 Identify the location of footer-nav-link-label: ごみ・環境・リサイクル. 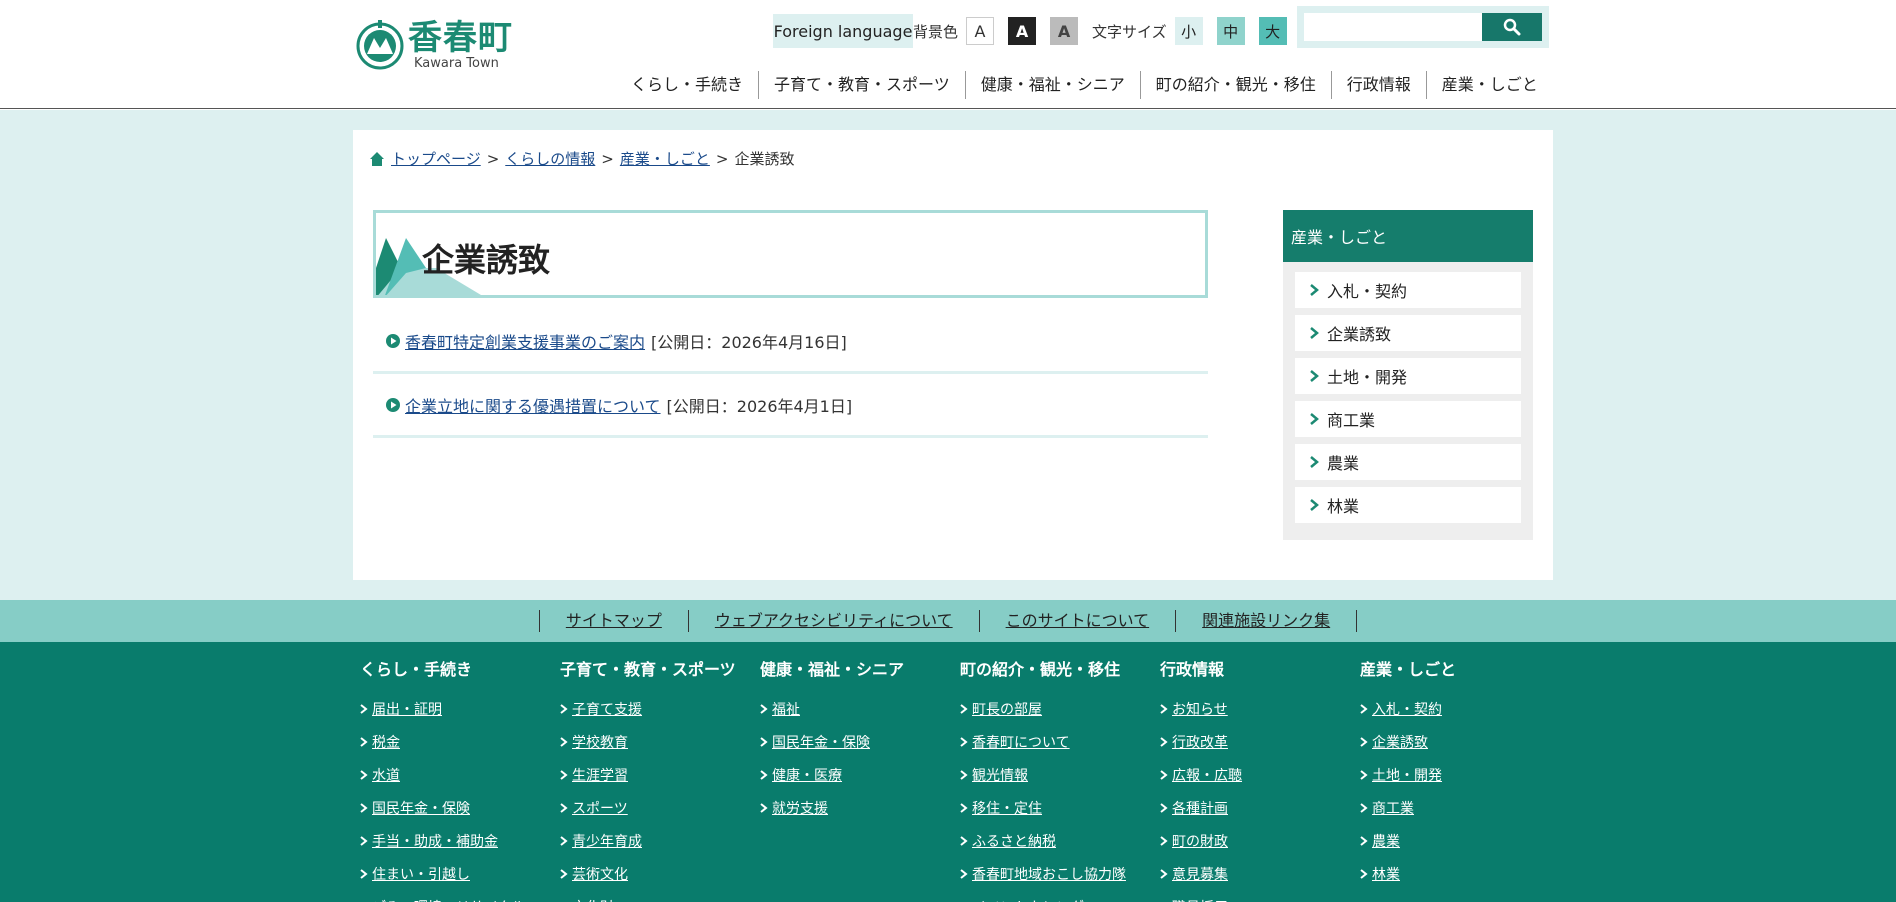
(448, 899).